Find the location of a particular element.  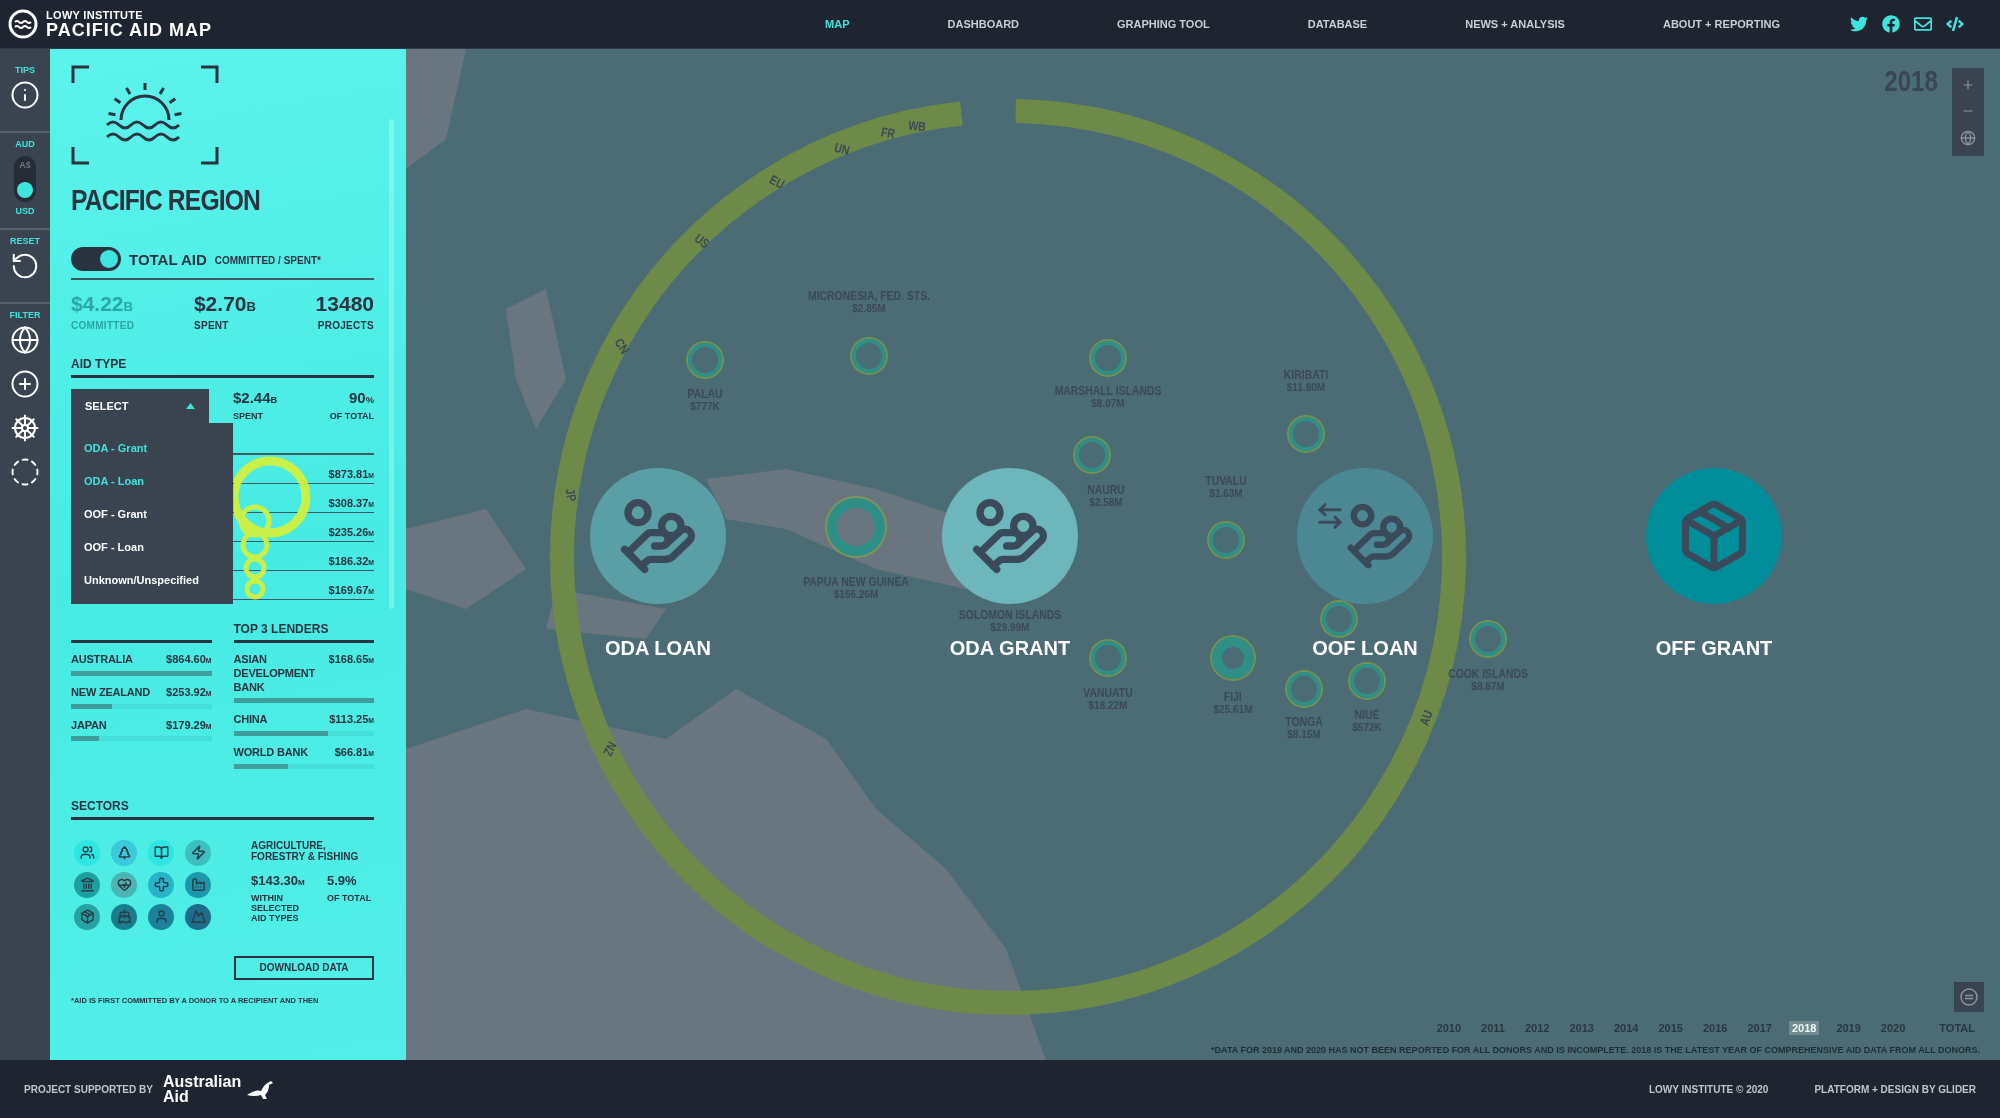

heartbeat-icon is located at coordinates (124, 885).